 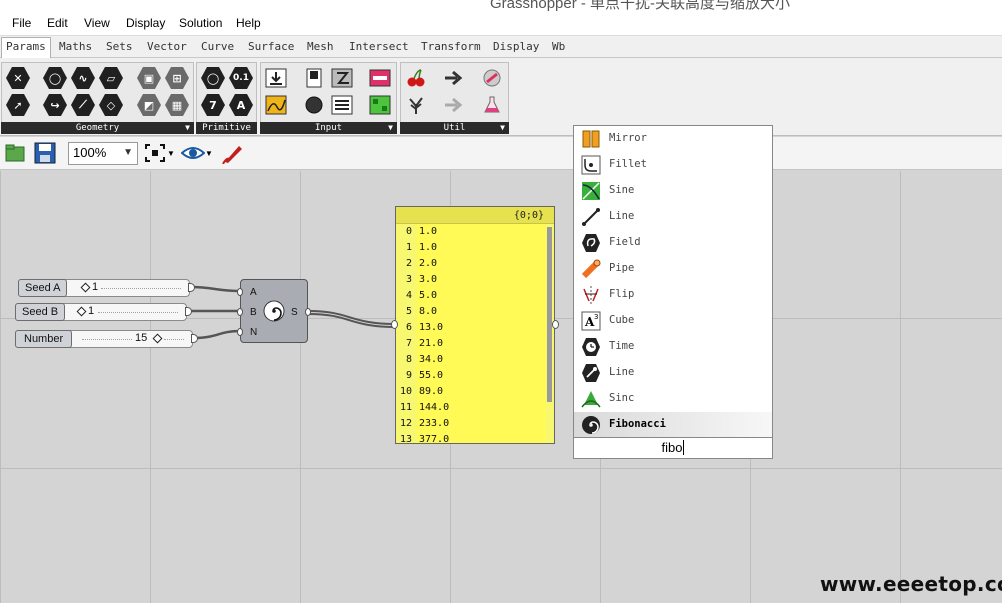 I want to click on fitness-icon, so click(x=492, y=78).